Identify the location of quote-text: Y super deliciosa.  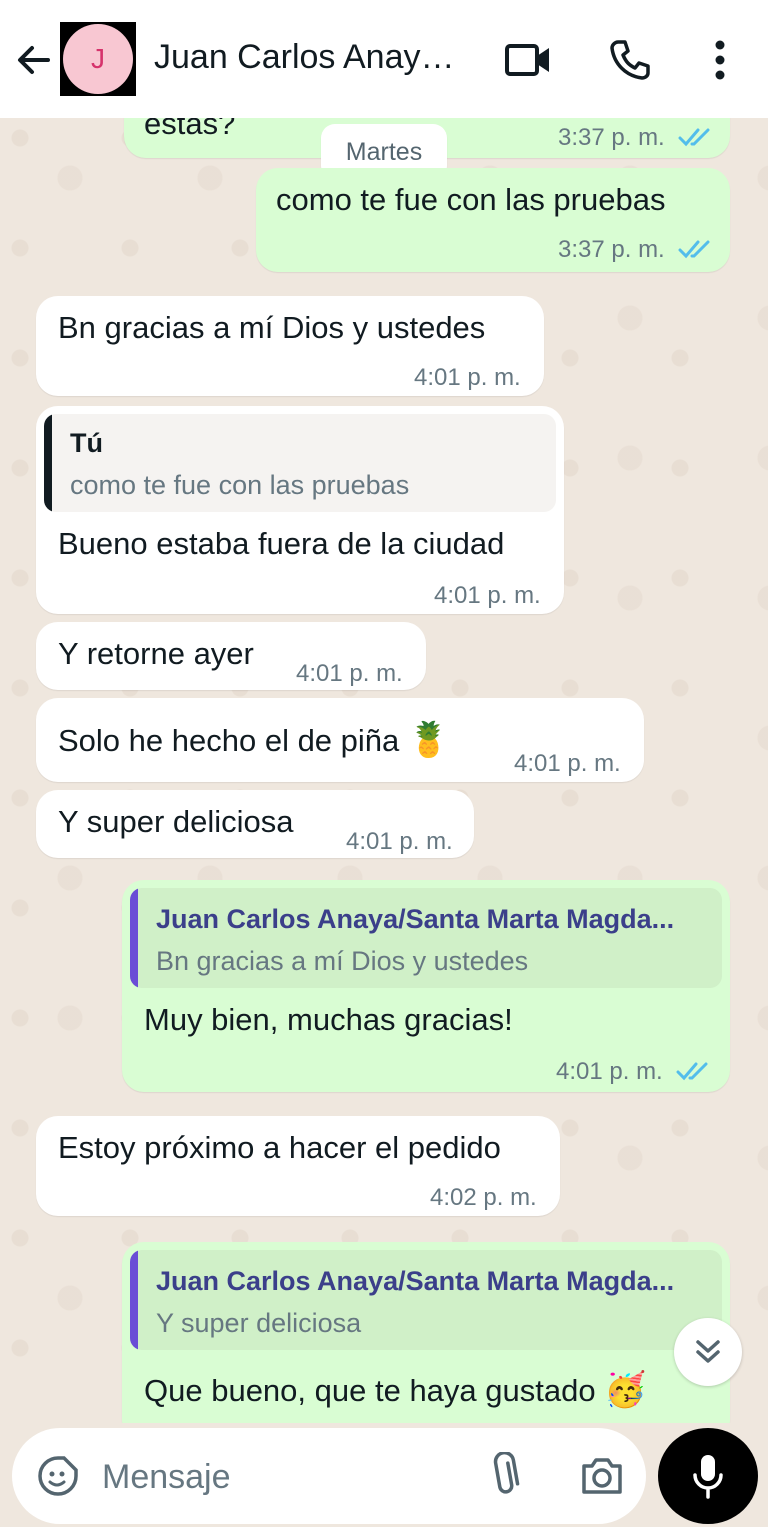
(259, 1323).